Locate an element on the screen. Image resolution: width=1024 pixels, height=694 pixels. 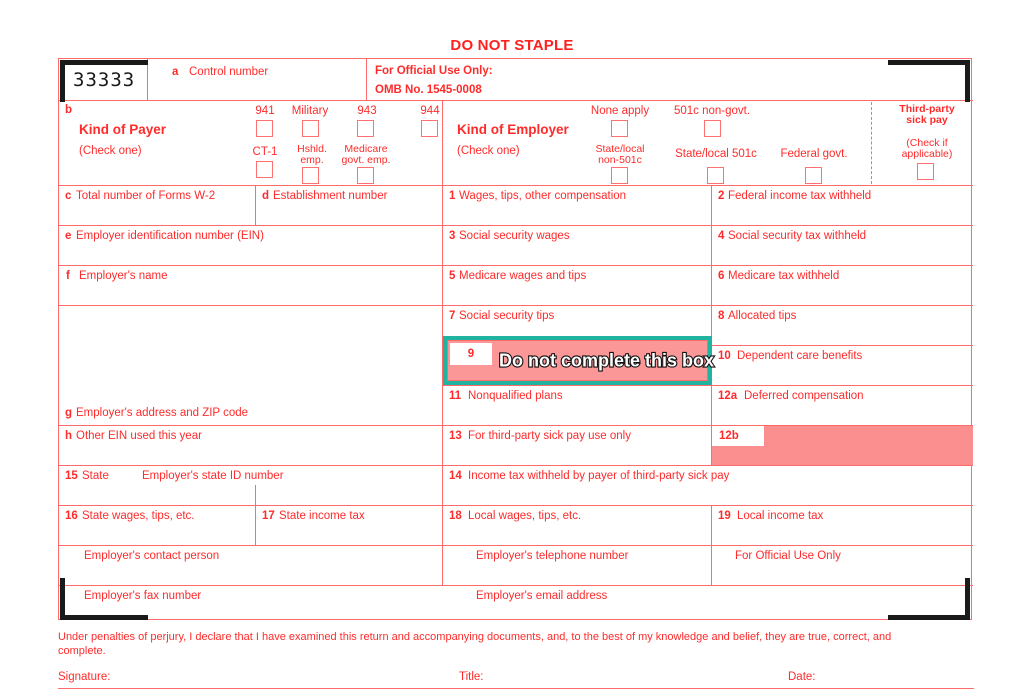
employer-option-federal-govt-label: Federal govt. is located at coordinates (814, 154).